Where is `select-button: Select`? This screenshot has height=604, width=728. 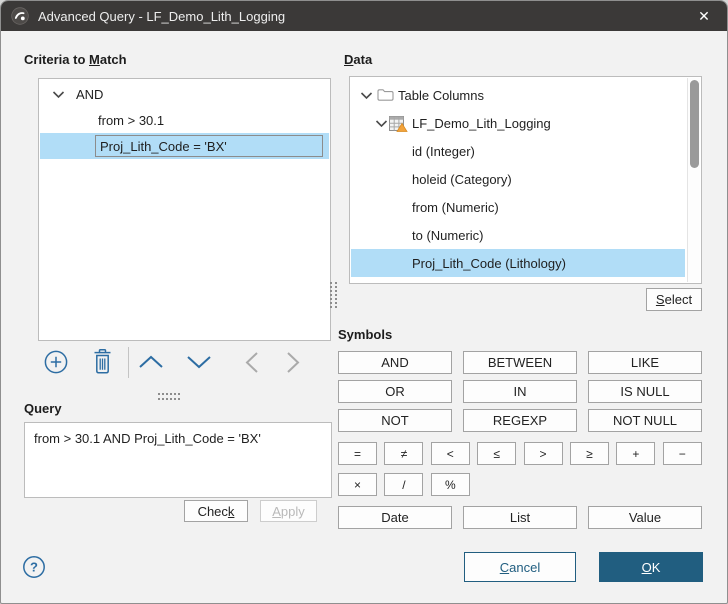 select-button: Select is located at coordinates (674, 299).